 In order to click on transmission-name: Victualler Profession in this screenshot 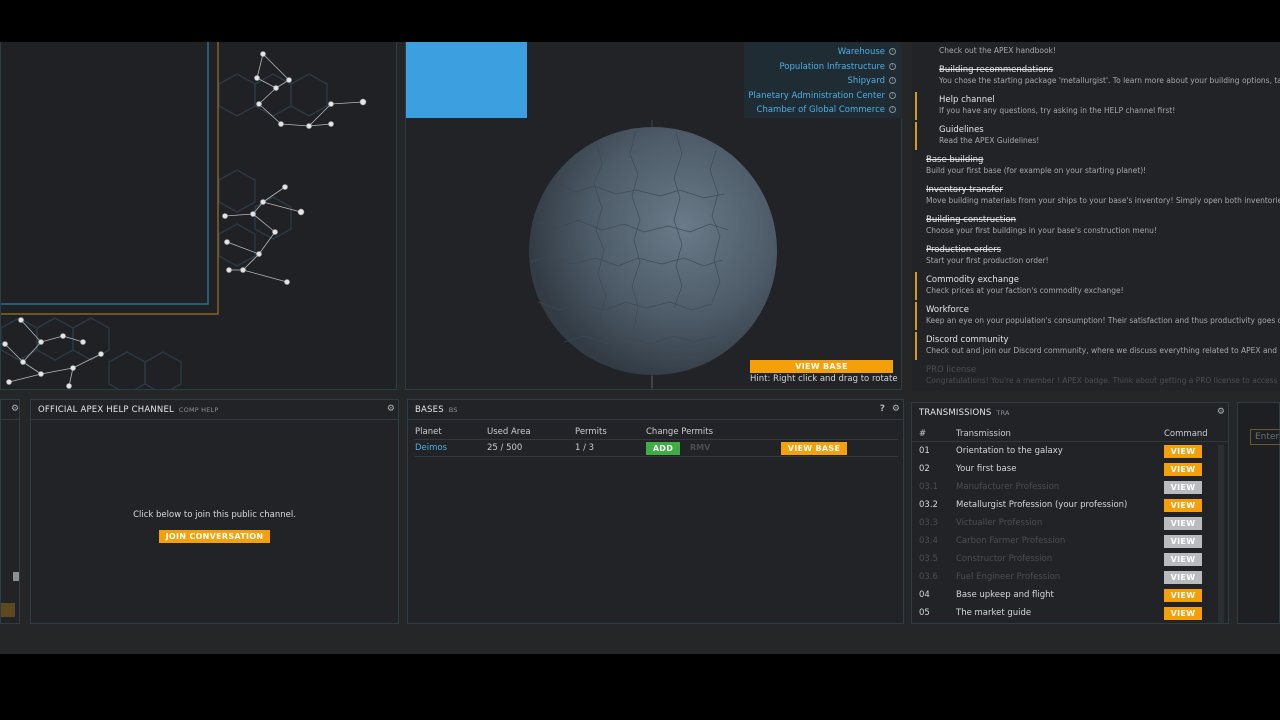, I will do `click(999, 523)`.